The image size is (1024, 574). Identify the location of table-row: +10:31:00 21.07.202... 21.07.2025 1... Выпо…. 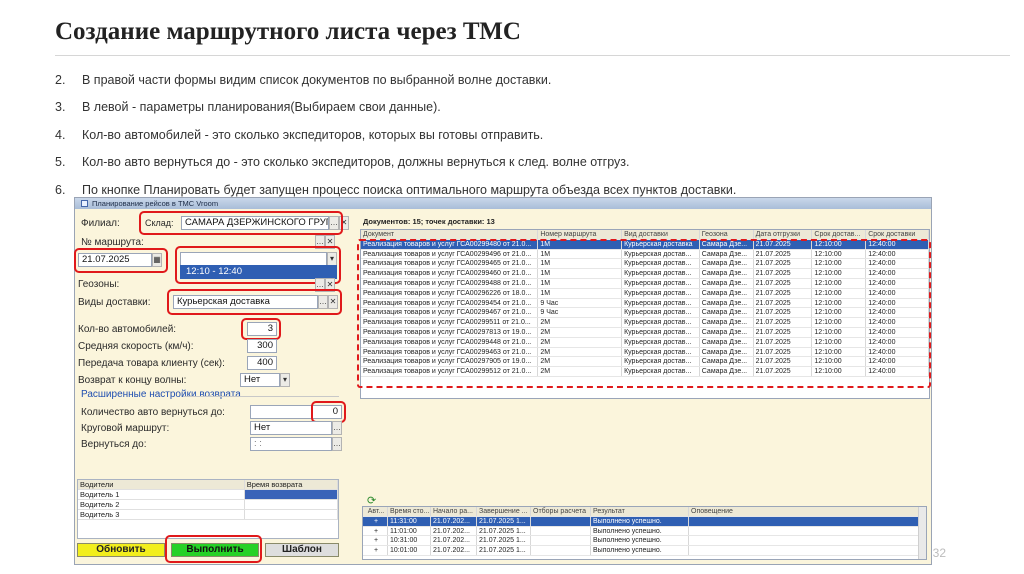
(644, 541).